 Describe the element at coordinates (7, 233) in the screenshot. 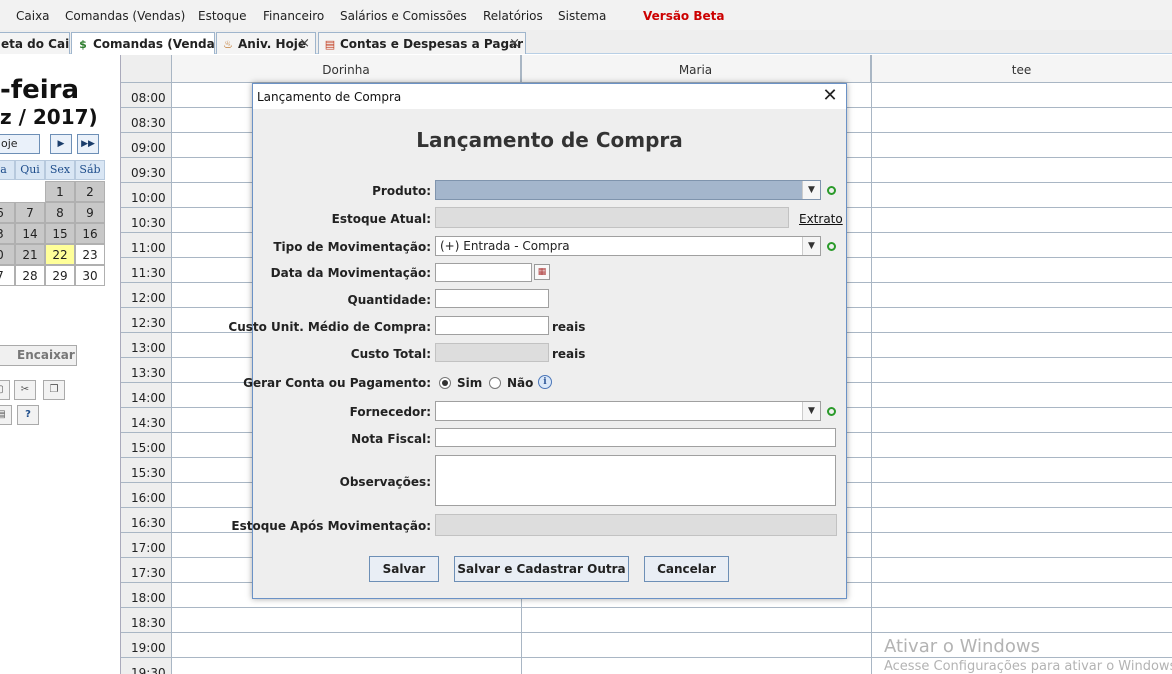

I see `calendar-day: 3` at that location.